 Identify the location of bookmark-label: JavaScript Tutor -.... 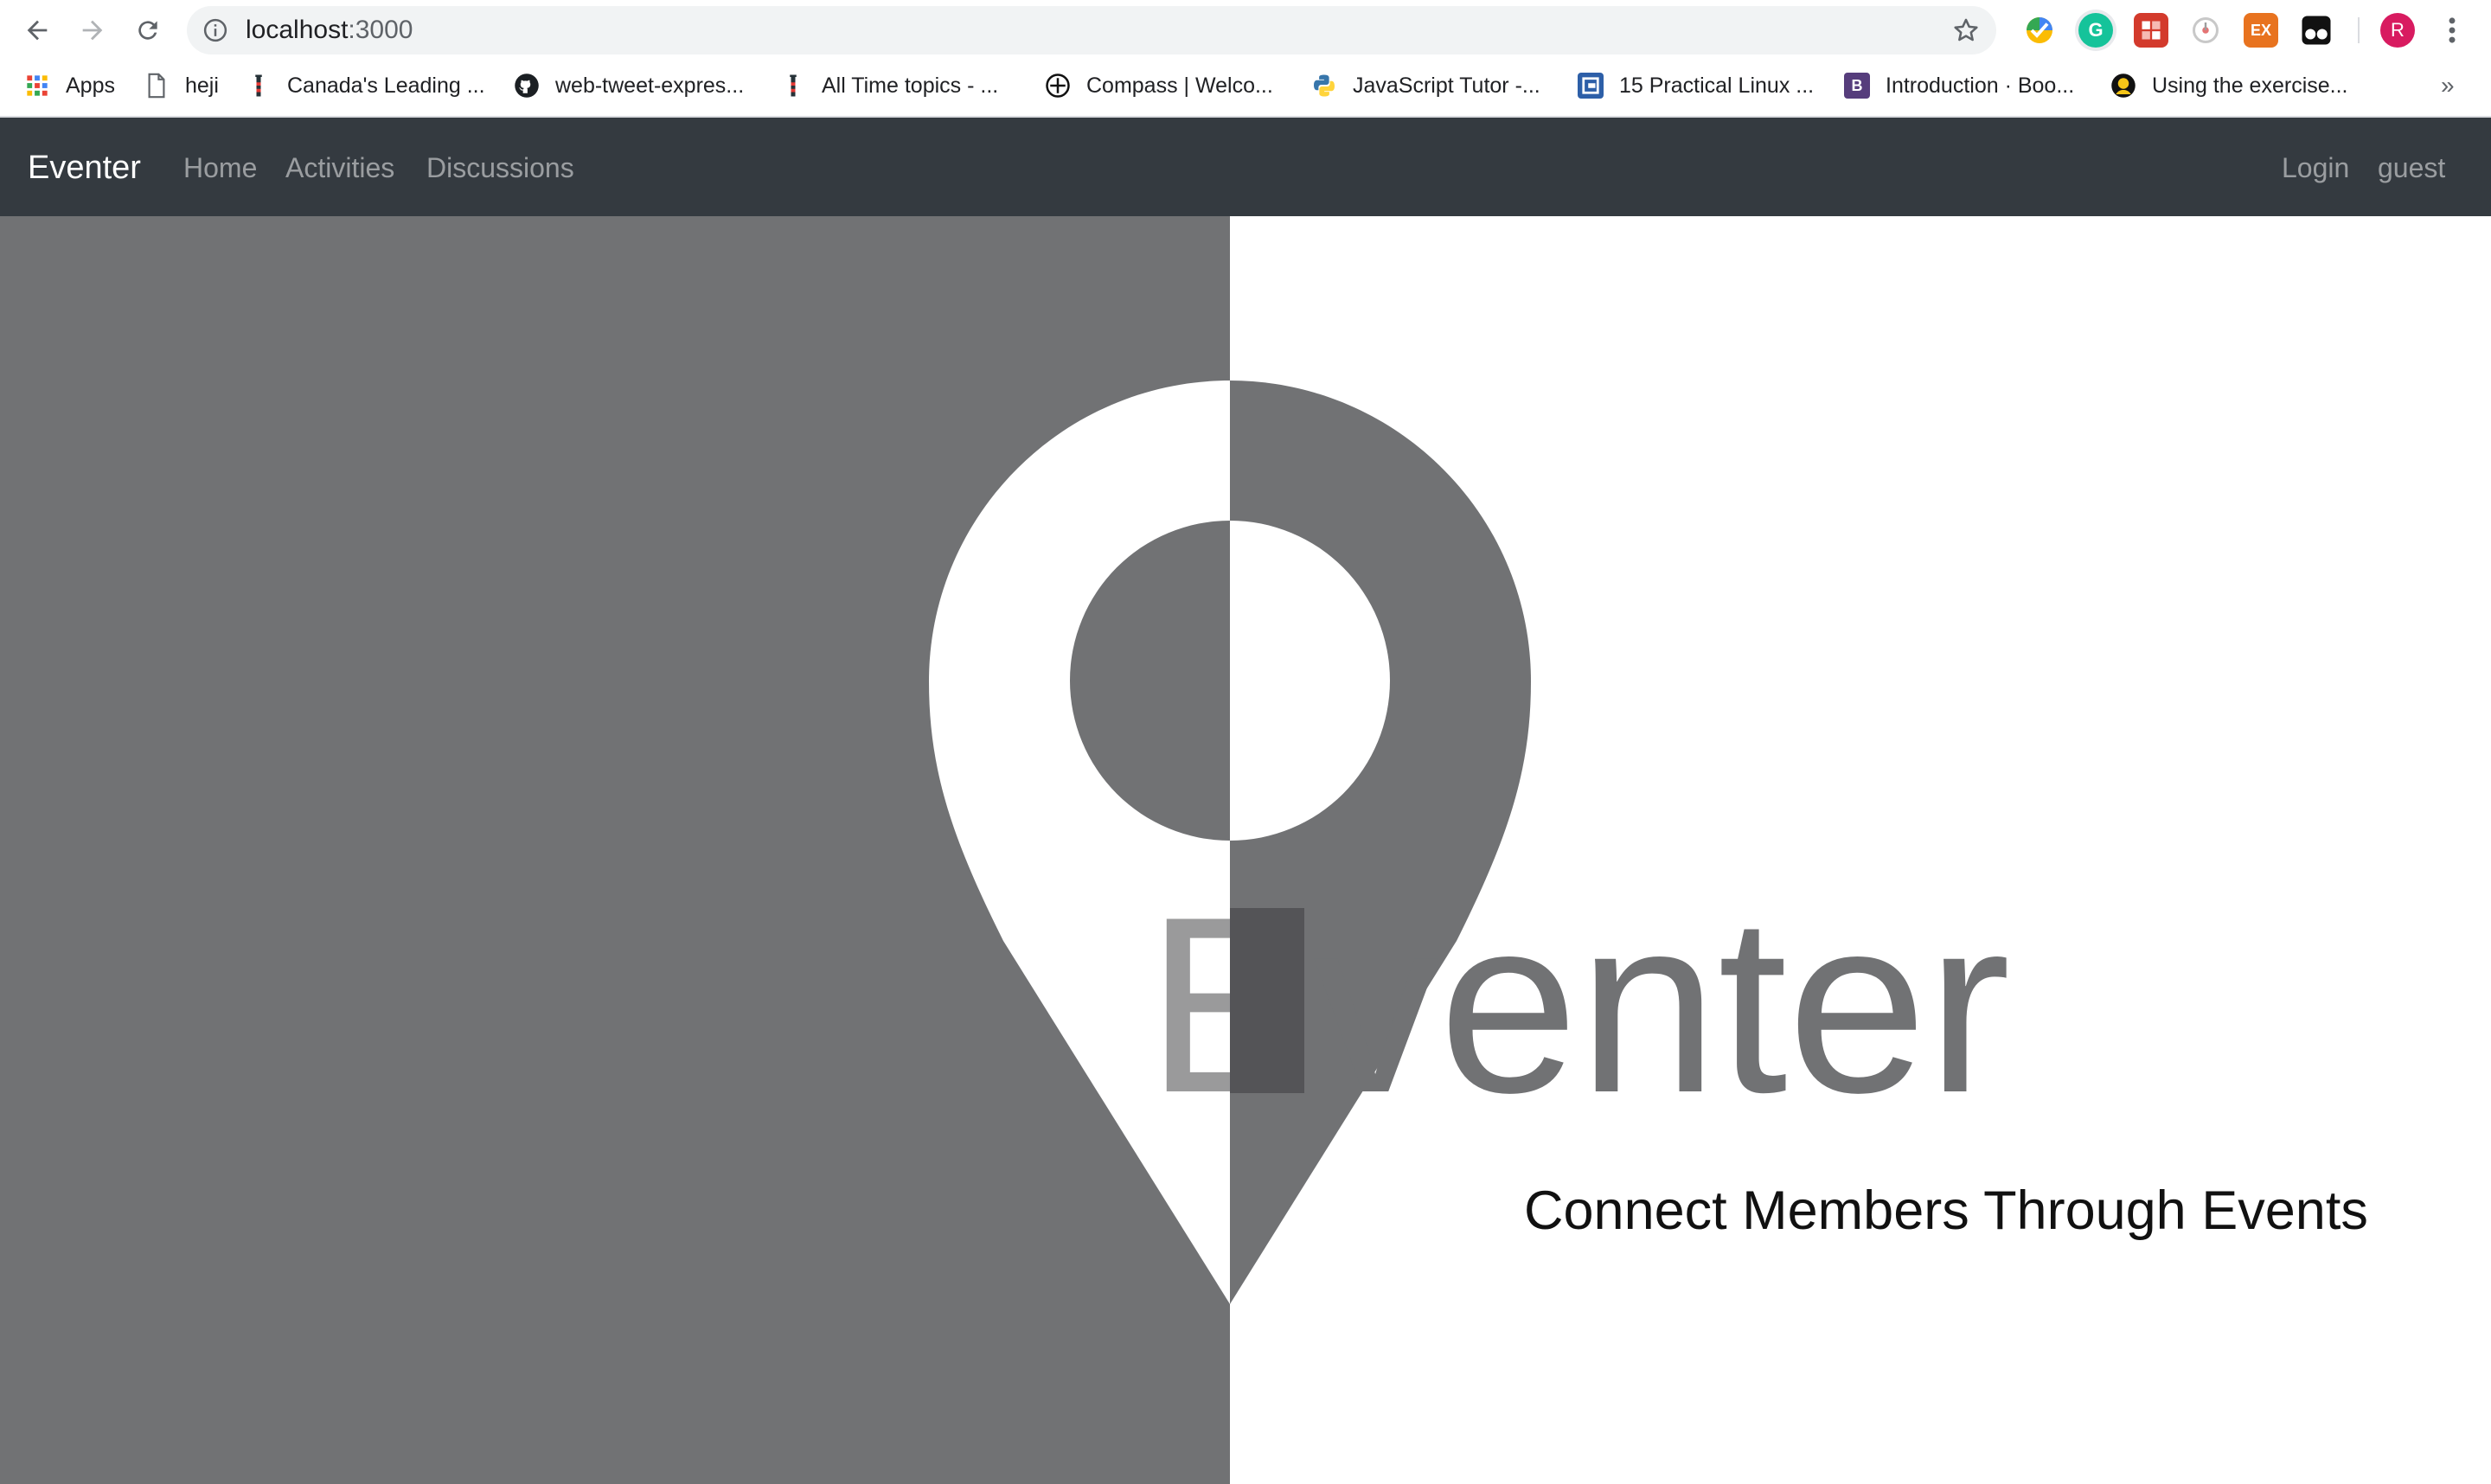
(1446, 86).